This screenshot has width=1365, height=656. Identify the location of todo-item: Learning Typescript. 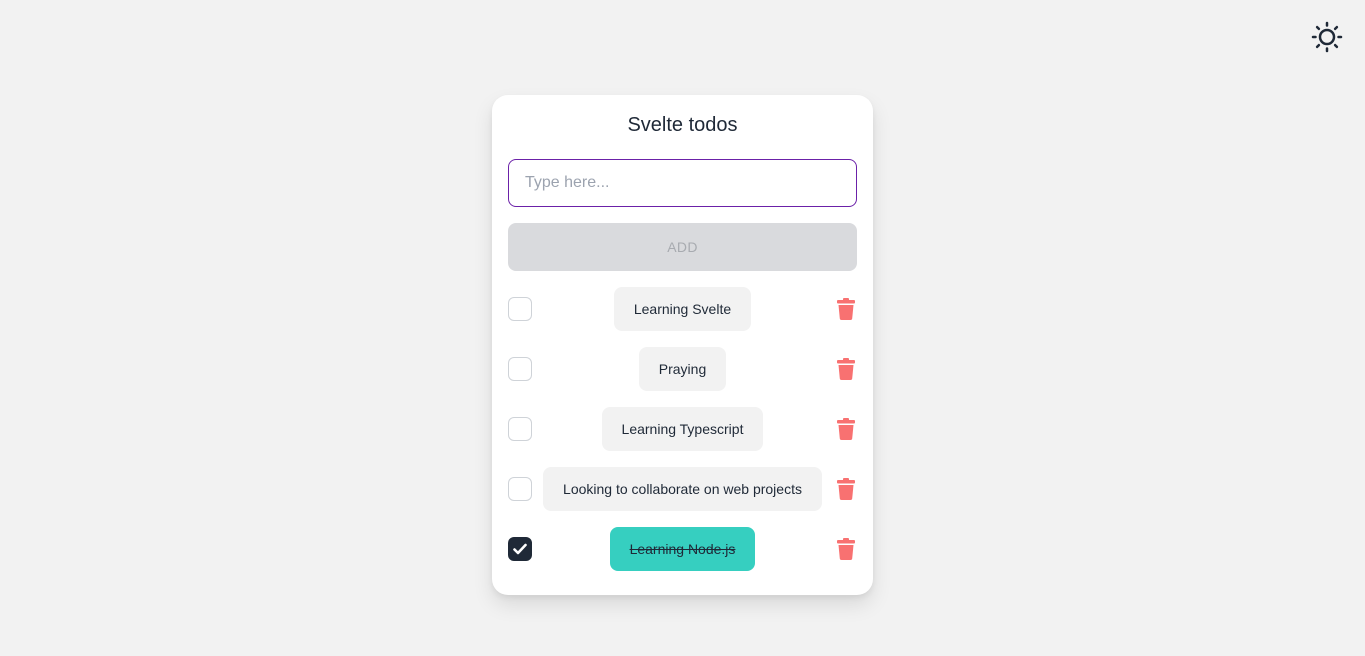
(682, 429).